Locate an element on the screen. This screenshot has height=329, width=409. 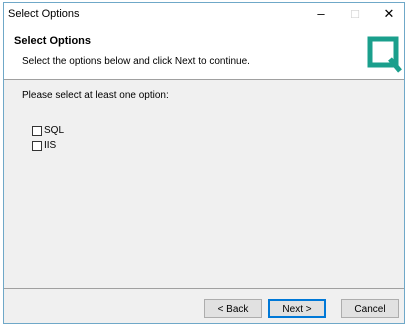
minimize-button: – is located at coordinates (321, 14).